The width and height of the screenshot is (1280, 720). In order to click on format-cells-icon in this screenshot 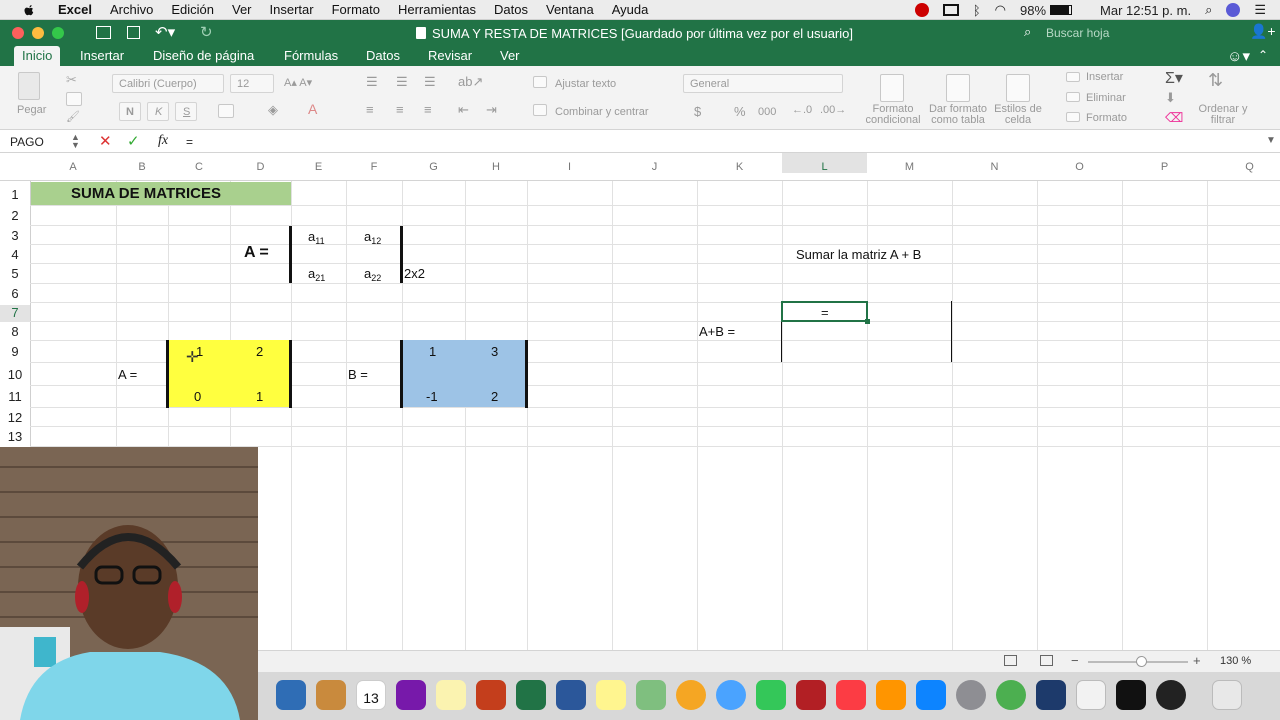, I will do `click(1073, 117)`.